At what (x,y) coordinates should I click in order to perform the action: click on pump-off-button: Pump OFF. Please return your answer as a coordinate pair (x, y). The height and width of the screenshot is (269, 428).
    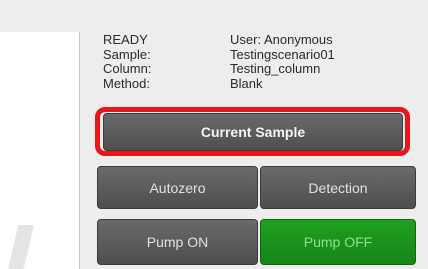
    Looking at the image, I should click on (338, 242).